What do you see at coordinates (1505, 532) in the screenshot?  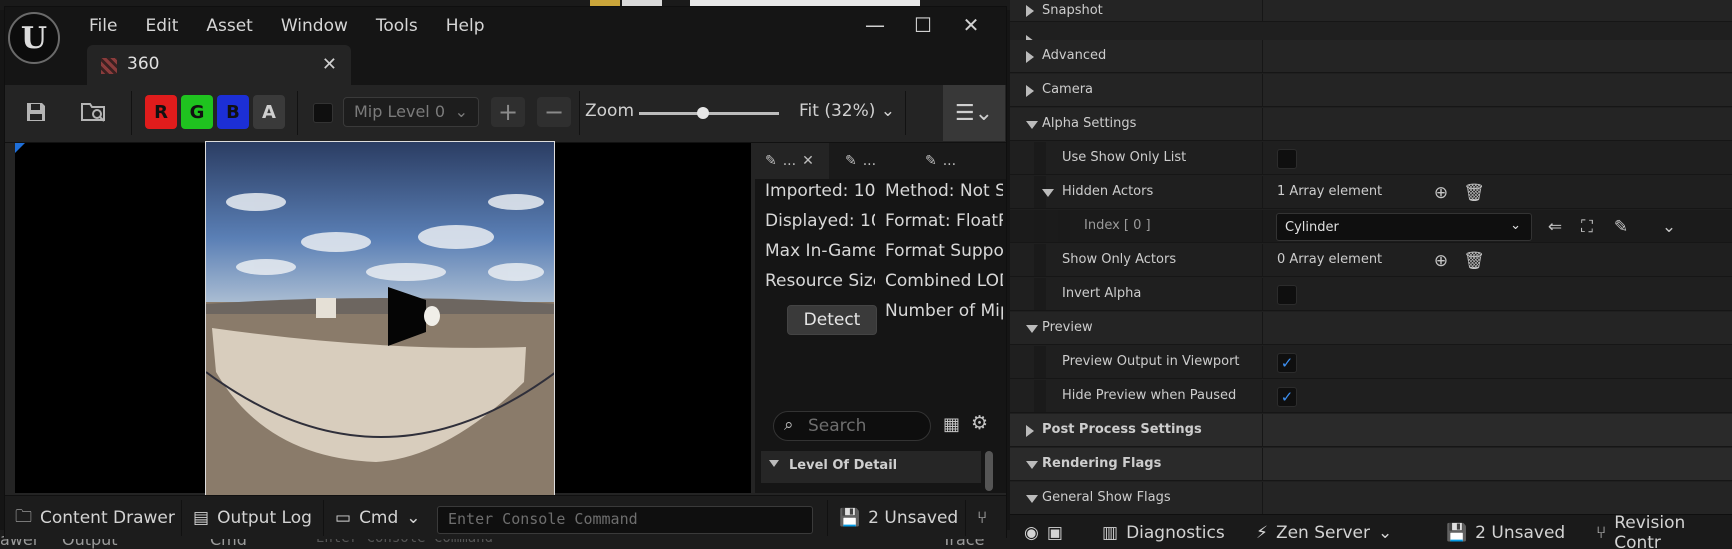 I see `unsaved-status-button: 💾 2 Unsaved` at bounding box center [1505, 532].